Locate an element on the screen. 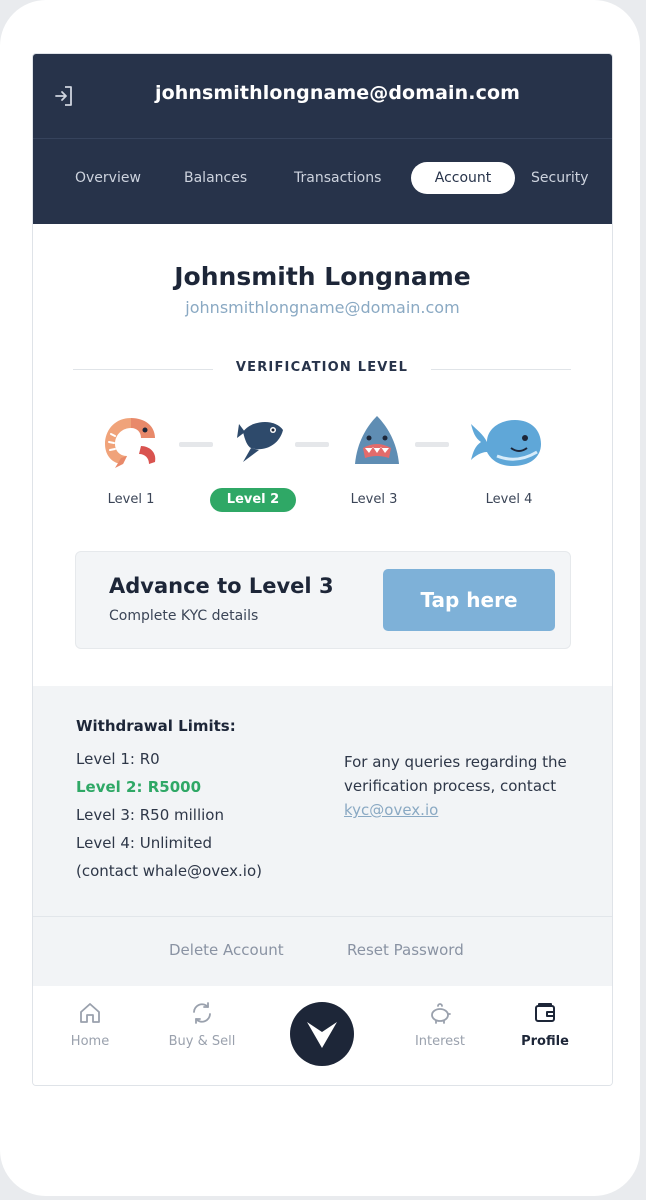 This screenshot has height=1200, width=646. verification-heading: VERIFICATION LEVEL is located at coordinates (322, 367).